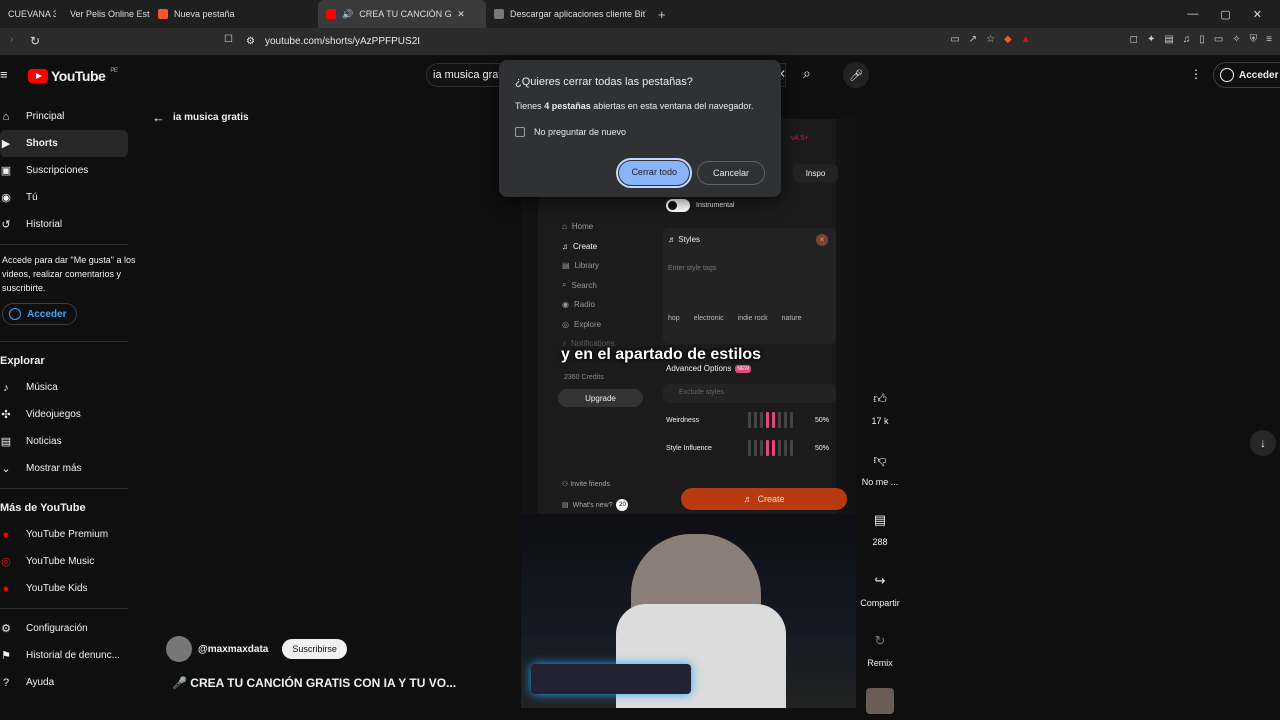 The width and height of the screenshot is (1280, 720). What do you see at coordinates (4, 74) in the screenshot?
I see `hamburger-menu-icon: ≡` at bounding box center [4, 74].